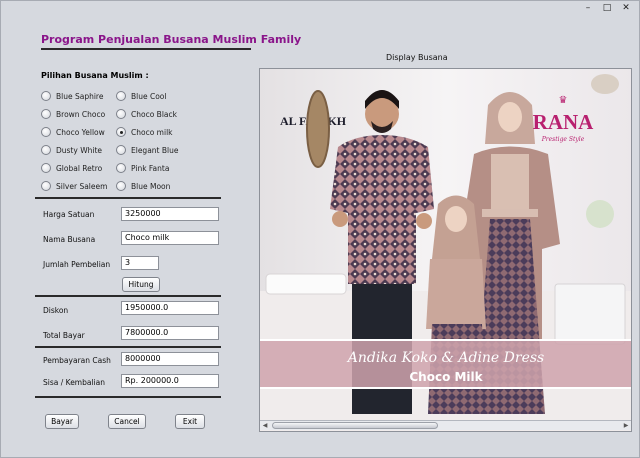 The width and height of the screenshot is (640, 458). I want to click on radio-blue-saphire: Blue Saphire, so click(72, 96).